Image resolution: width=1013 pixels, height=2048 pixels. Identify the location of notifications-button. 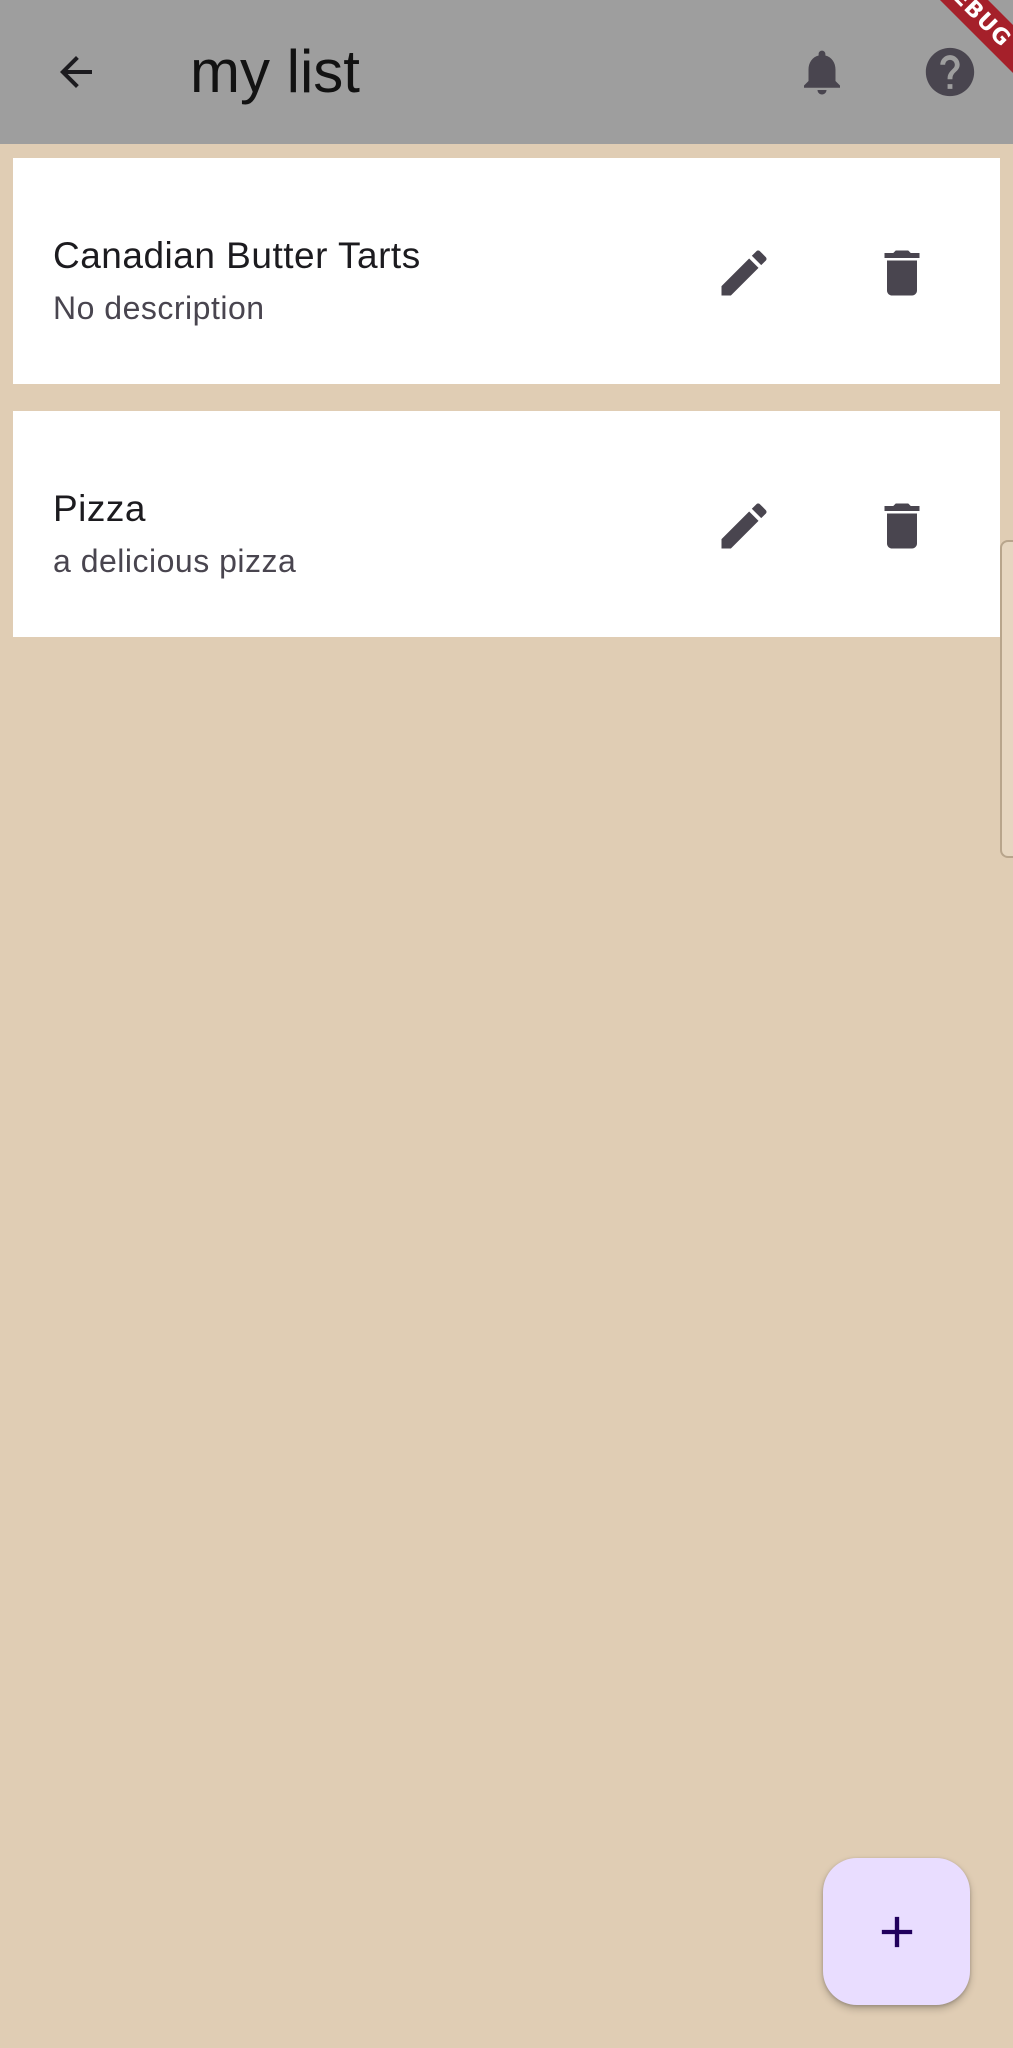
(822, 72).